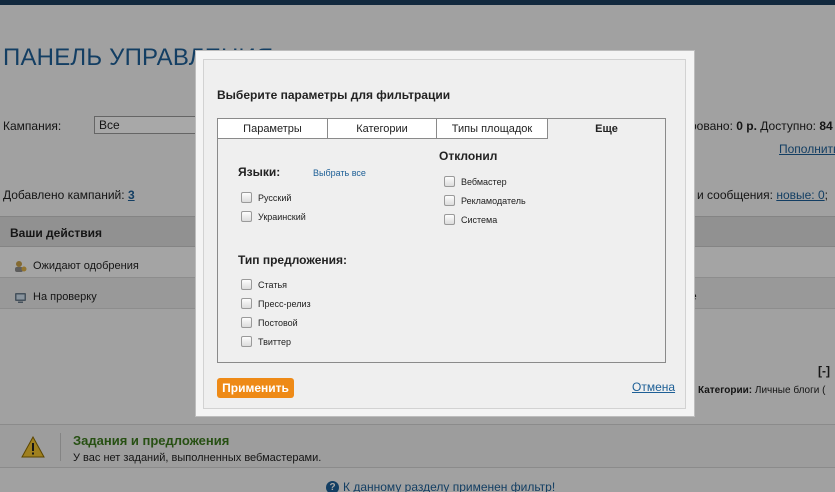 The image size is (835, 492). I want to click on checkbox-post: Постовой, so click(269, 322).